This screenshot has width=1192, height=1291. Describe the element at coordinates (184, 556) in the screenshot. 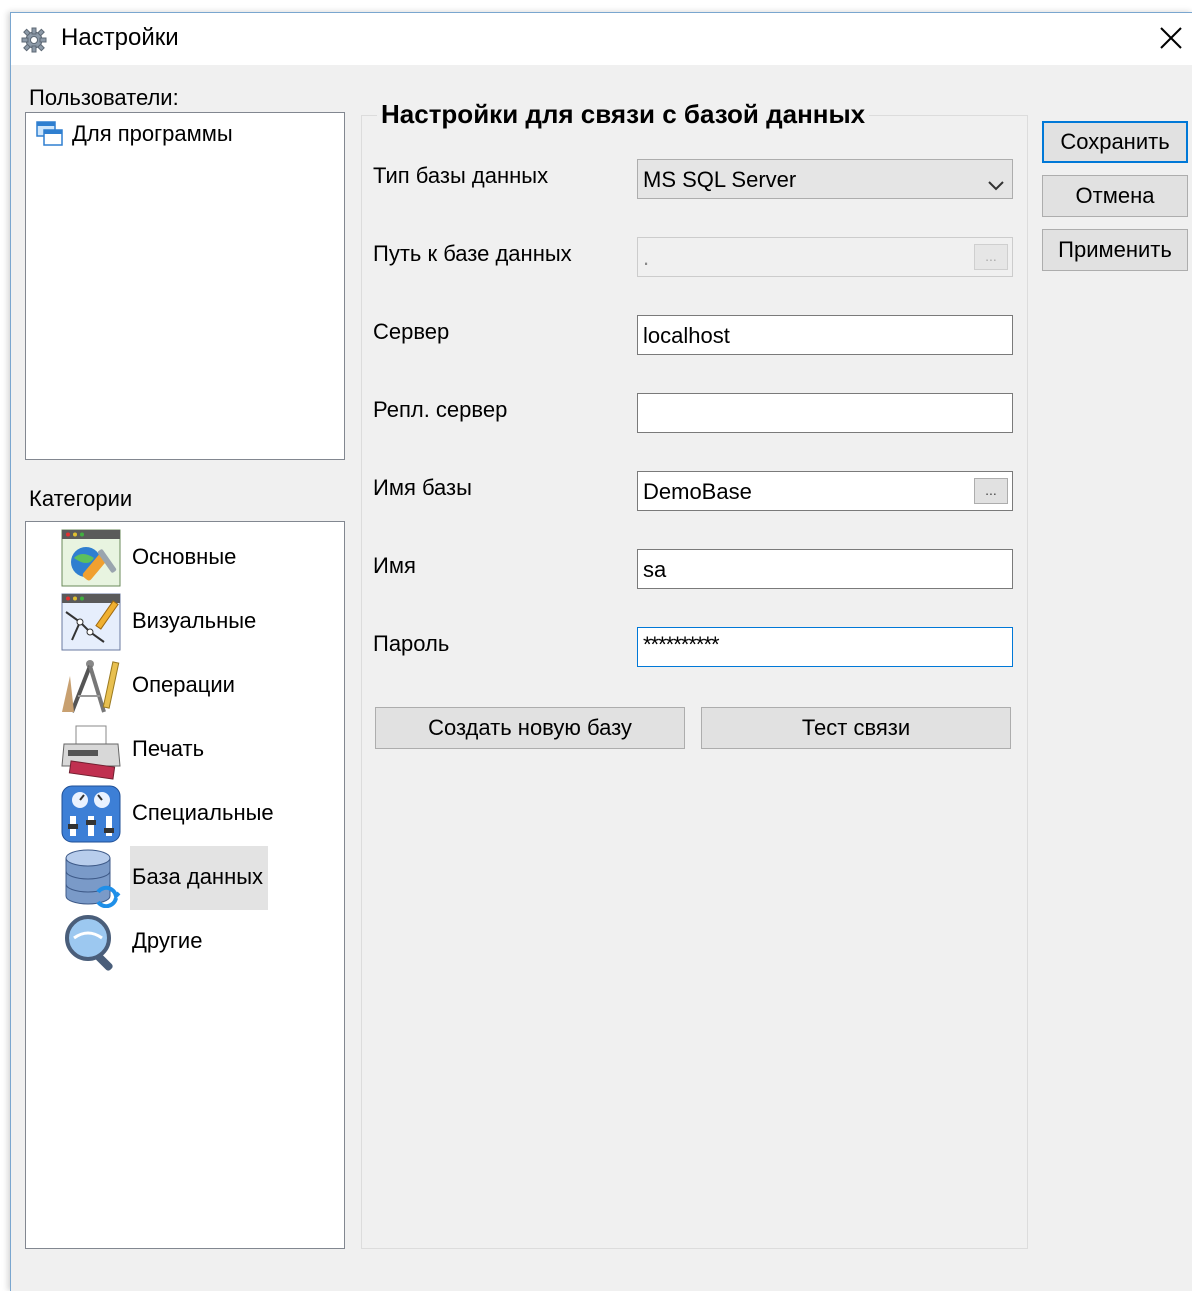

I see `category-label: Основные` at that location.